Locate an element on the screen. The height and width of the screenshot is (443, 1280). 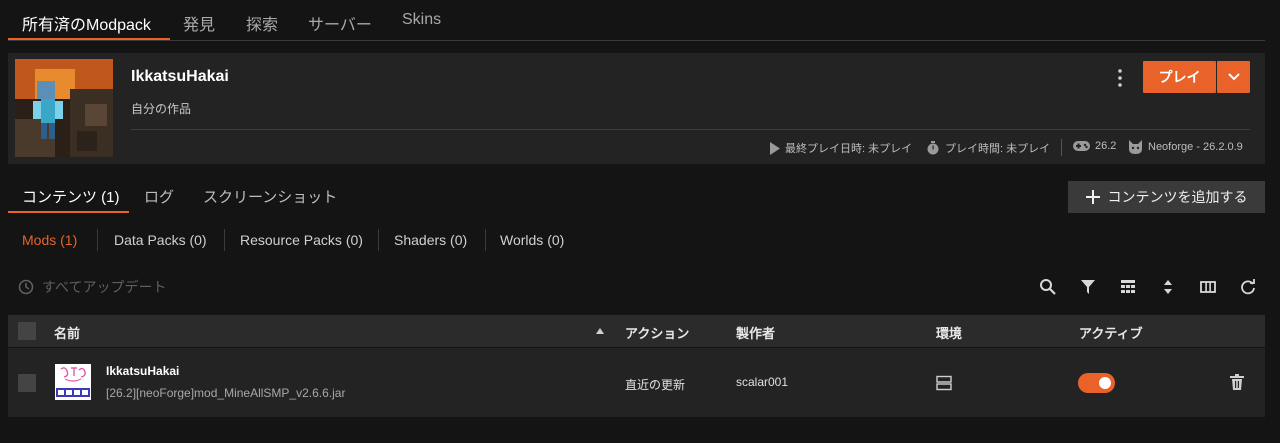
play-triangle-icon is located at coordinates (775, 148).